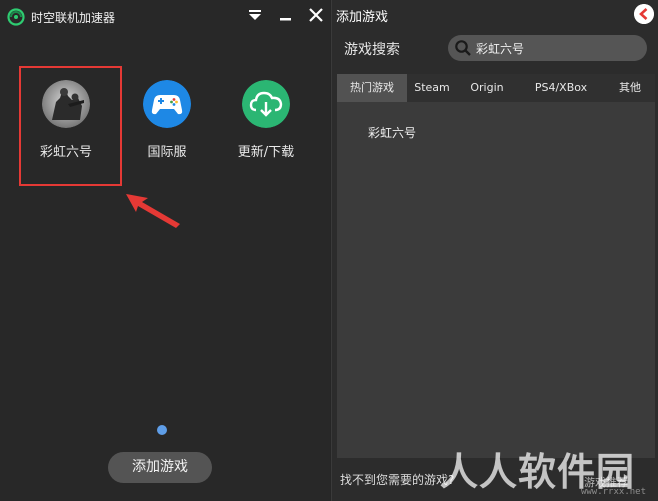 Image resolution: width=658 pixels, height=501 pixels. I want to click on tab-hot-games: 热门游戏, so click(372, 88).